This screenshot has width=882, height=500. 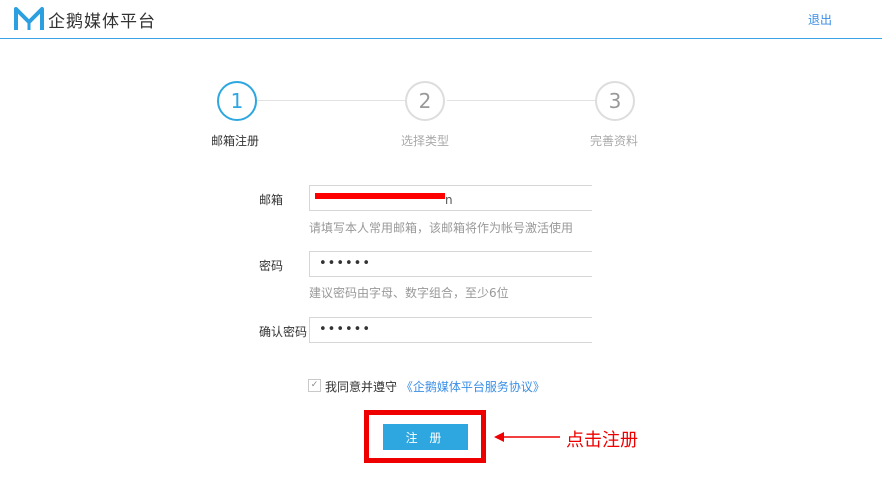 I want to click on password-label: 密码, so click(x=271, y=266).